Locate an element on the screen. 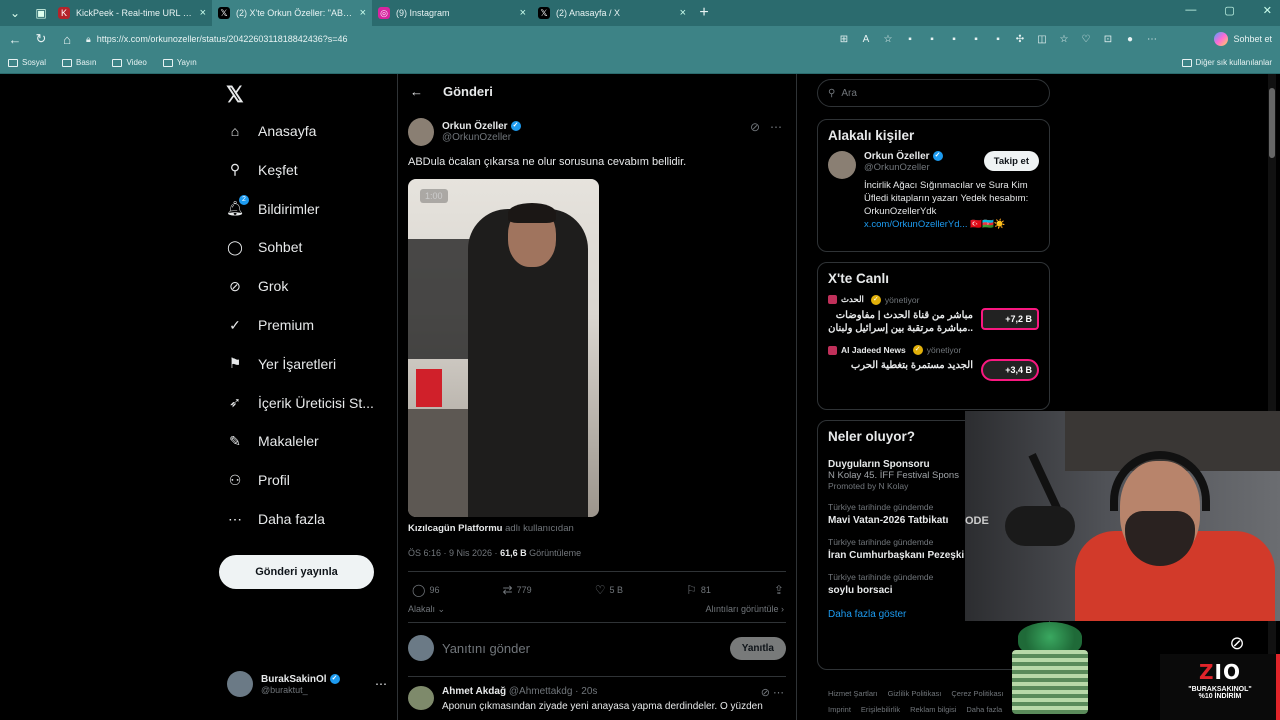 Image resolution: width=1280 pixels, height=720 pixels. post-video: 1:00 is located at coordinates (503, 348).